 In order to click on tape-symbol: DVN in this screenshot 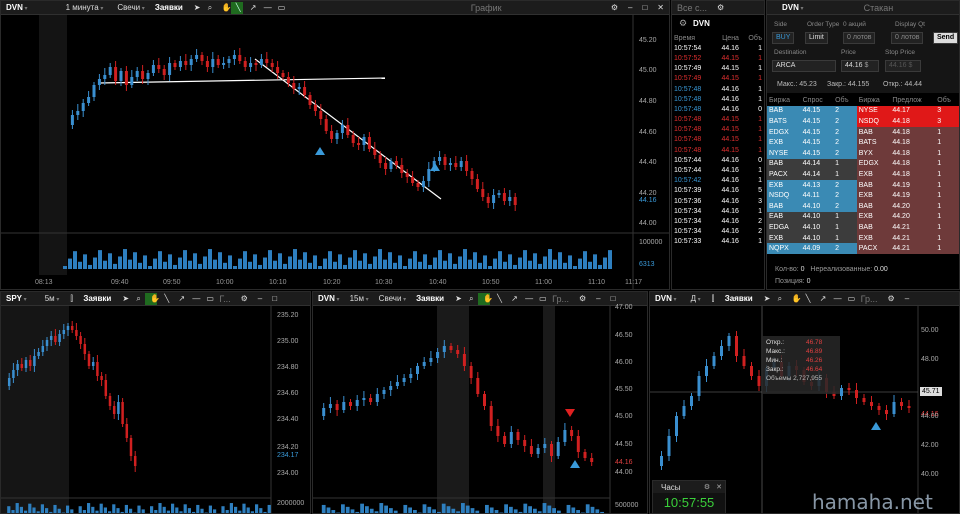, I will do `click(701, 23)`.